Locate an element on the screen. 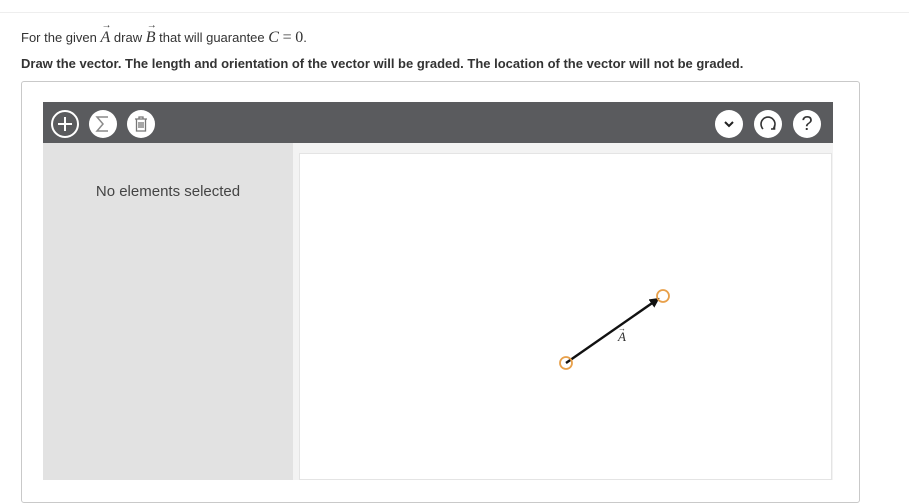  c-symbol: C is located at coordinates (273, 37).